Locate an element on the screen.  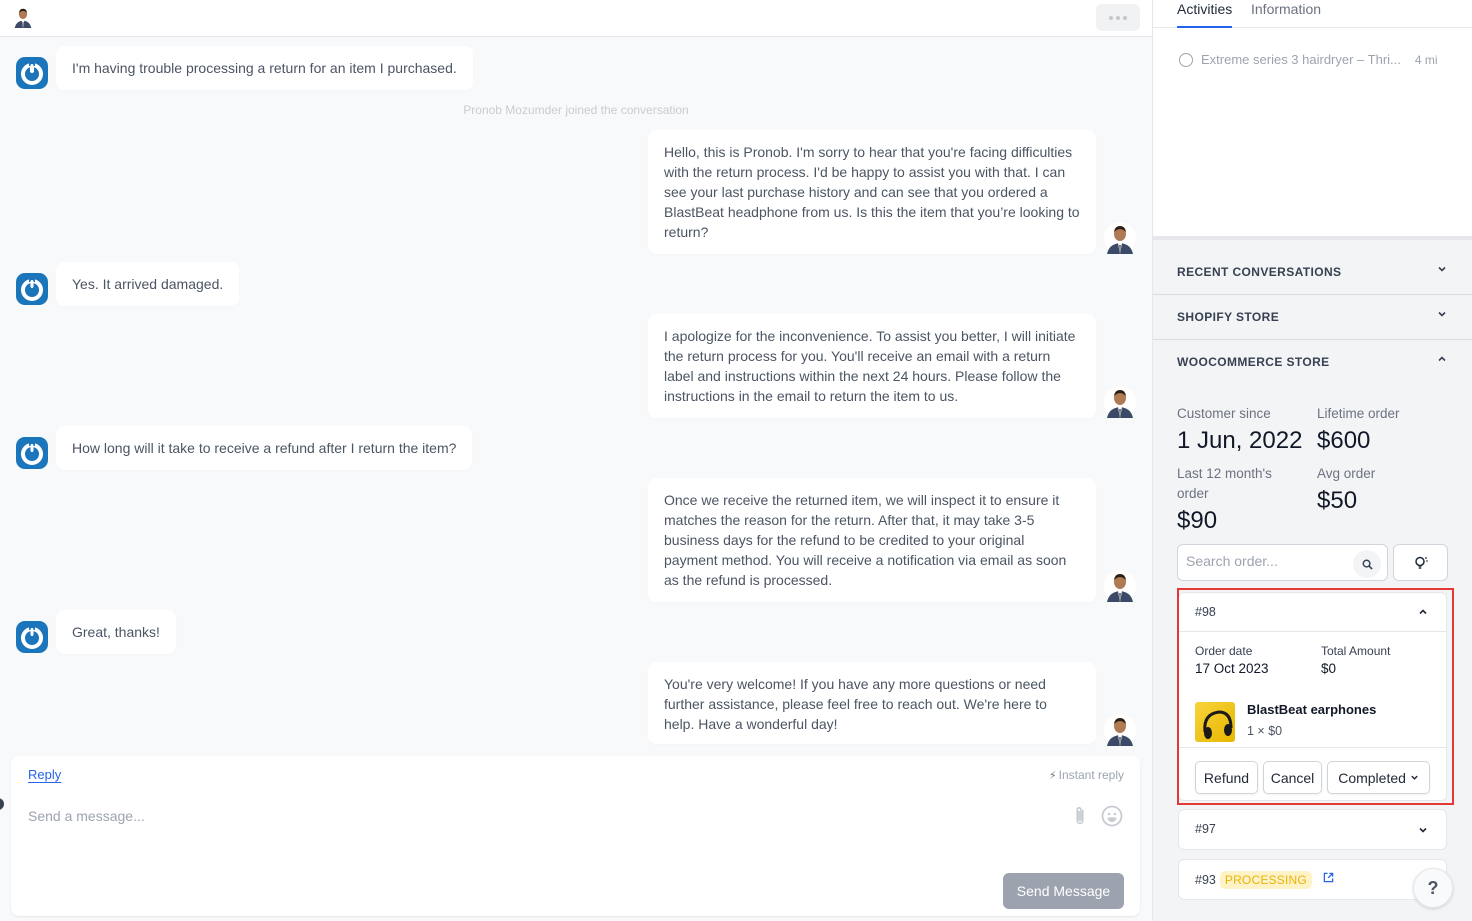
order-card: #93 PROCESSING is located at coordinates (1312, 879).